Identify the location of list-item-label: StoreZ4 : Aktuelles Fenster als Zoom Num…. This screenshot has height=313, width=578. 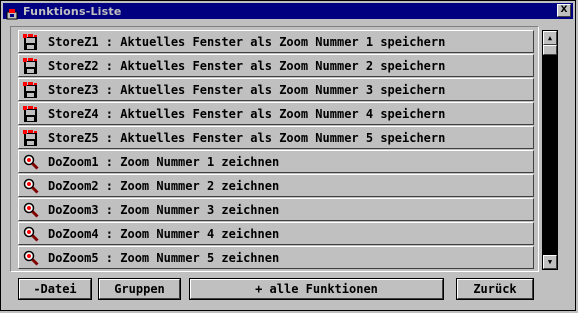
(247, 113).